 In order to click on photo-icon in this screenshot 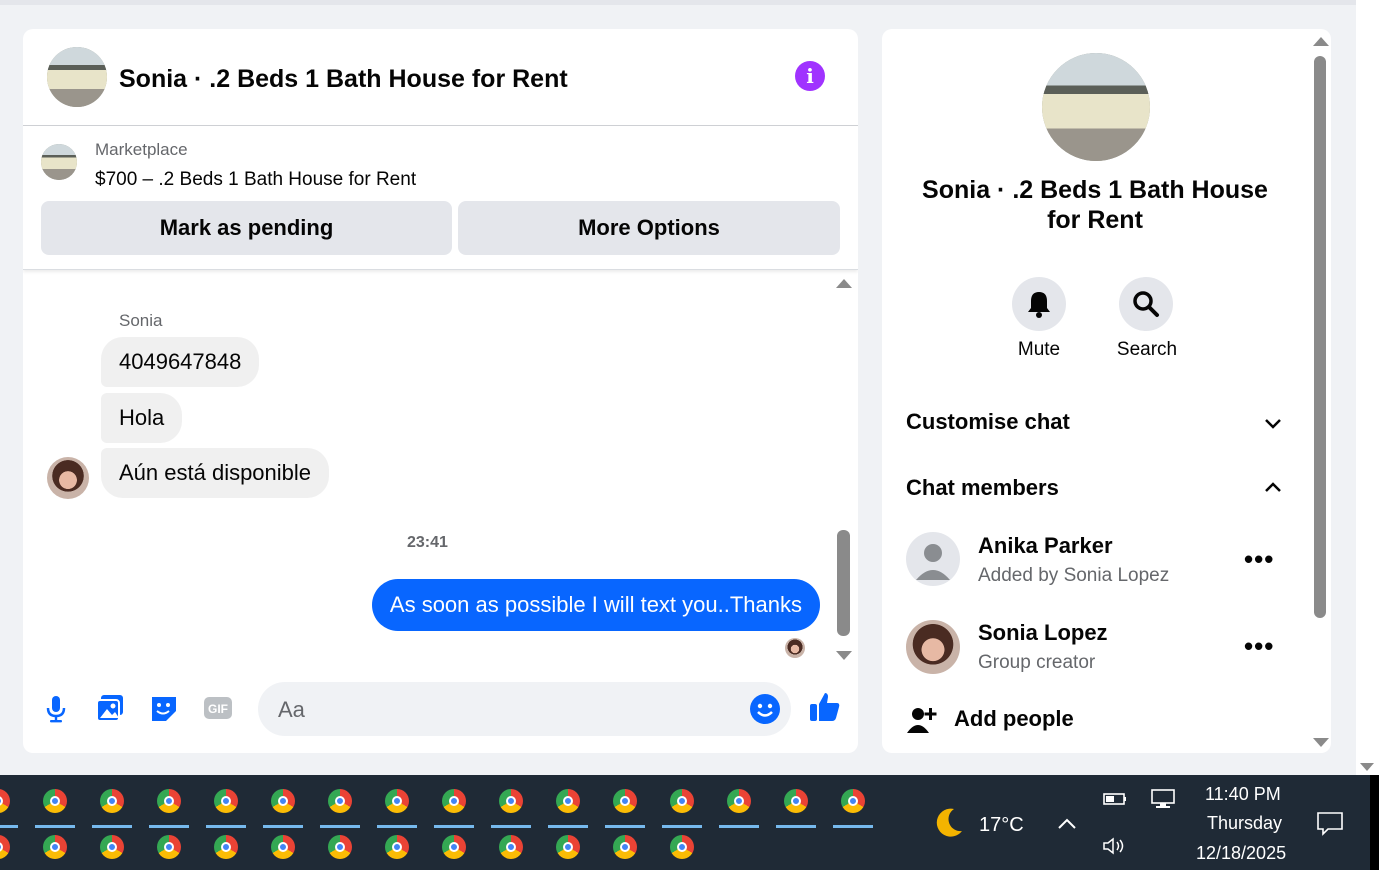, I will do `click(110, 708)`.